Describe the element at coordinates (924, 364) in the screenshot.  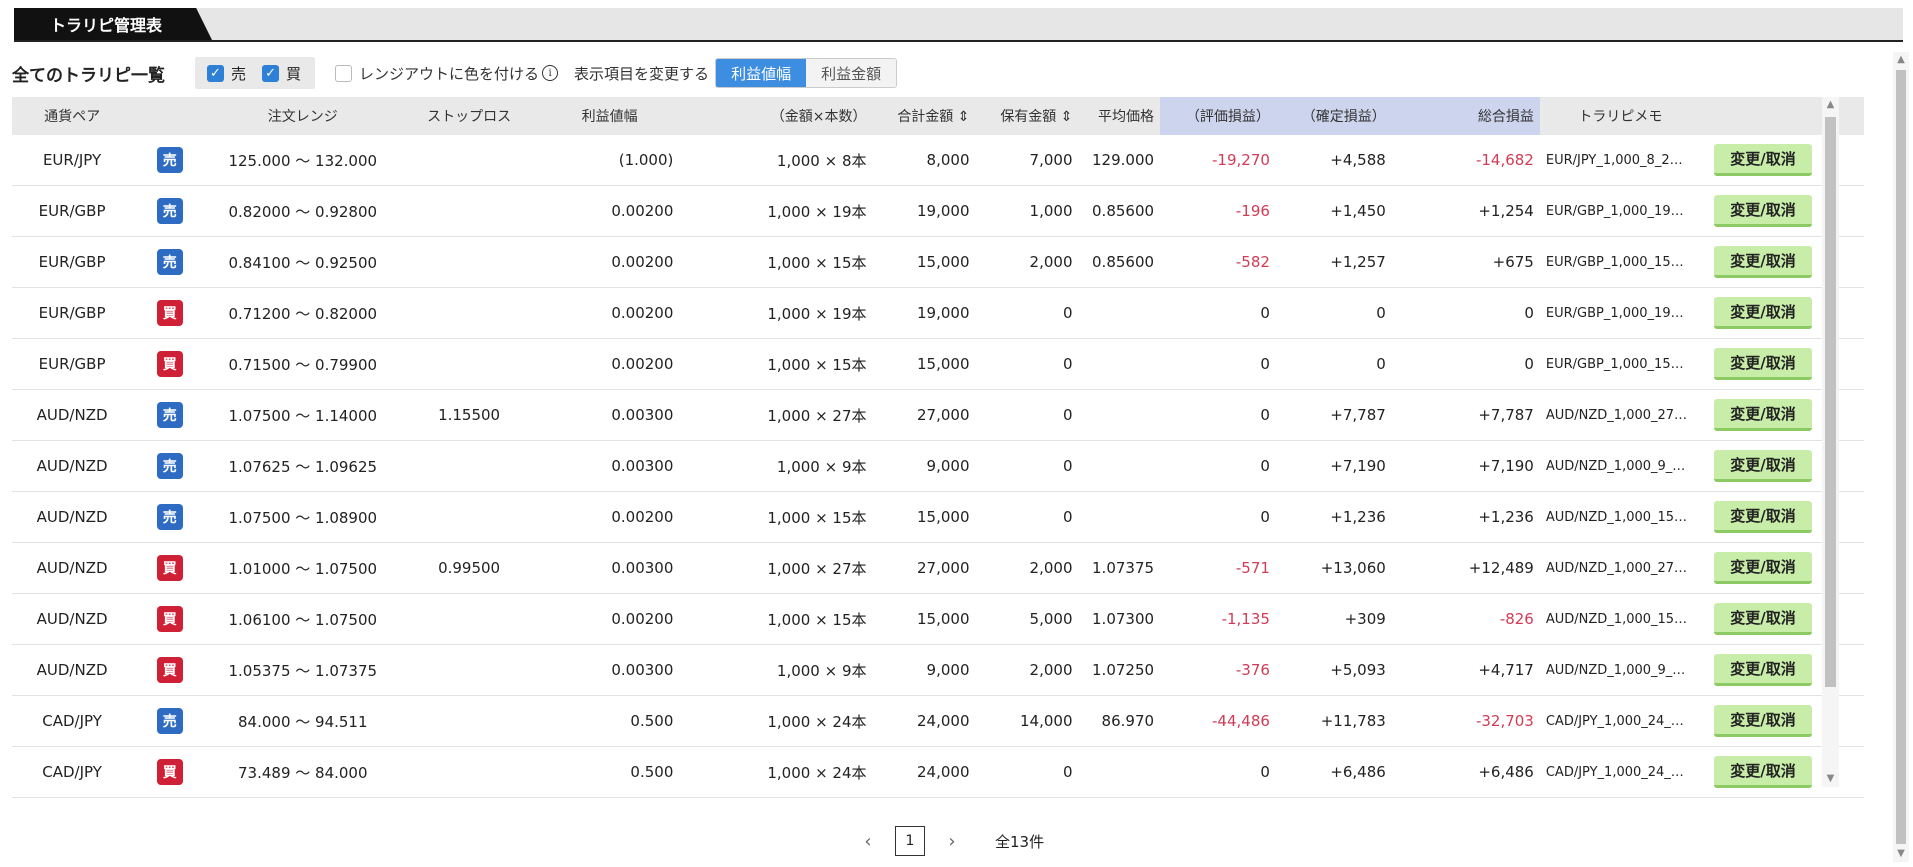
I see `row-total: 15,000` at that location.